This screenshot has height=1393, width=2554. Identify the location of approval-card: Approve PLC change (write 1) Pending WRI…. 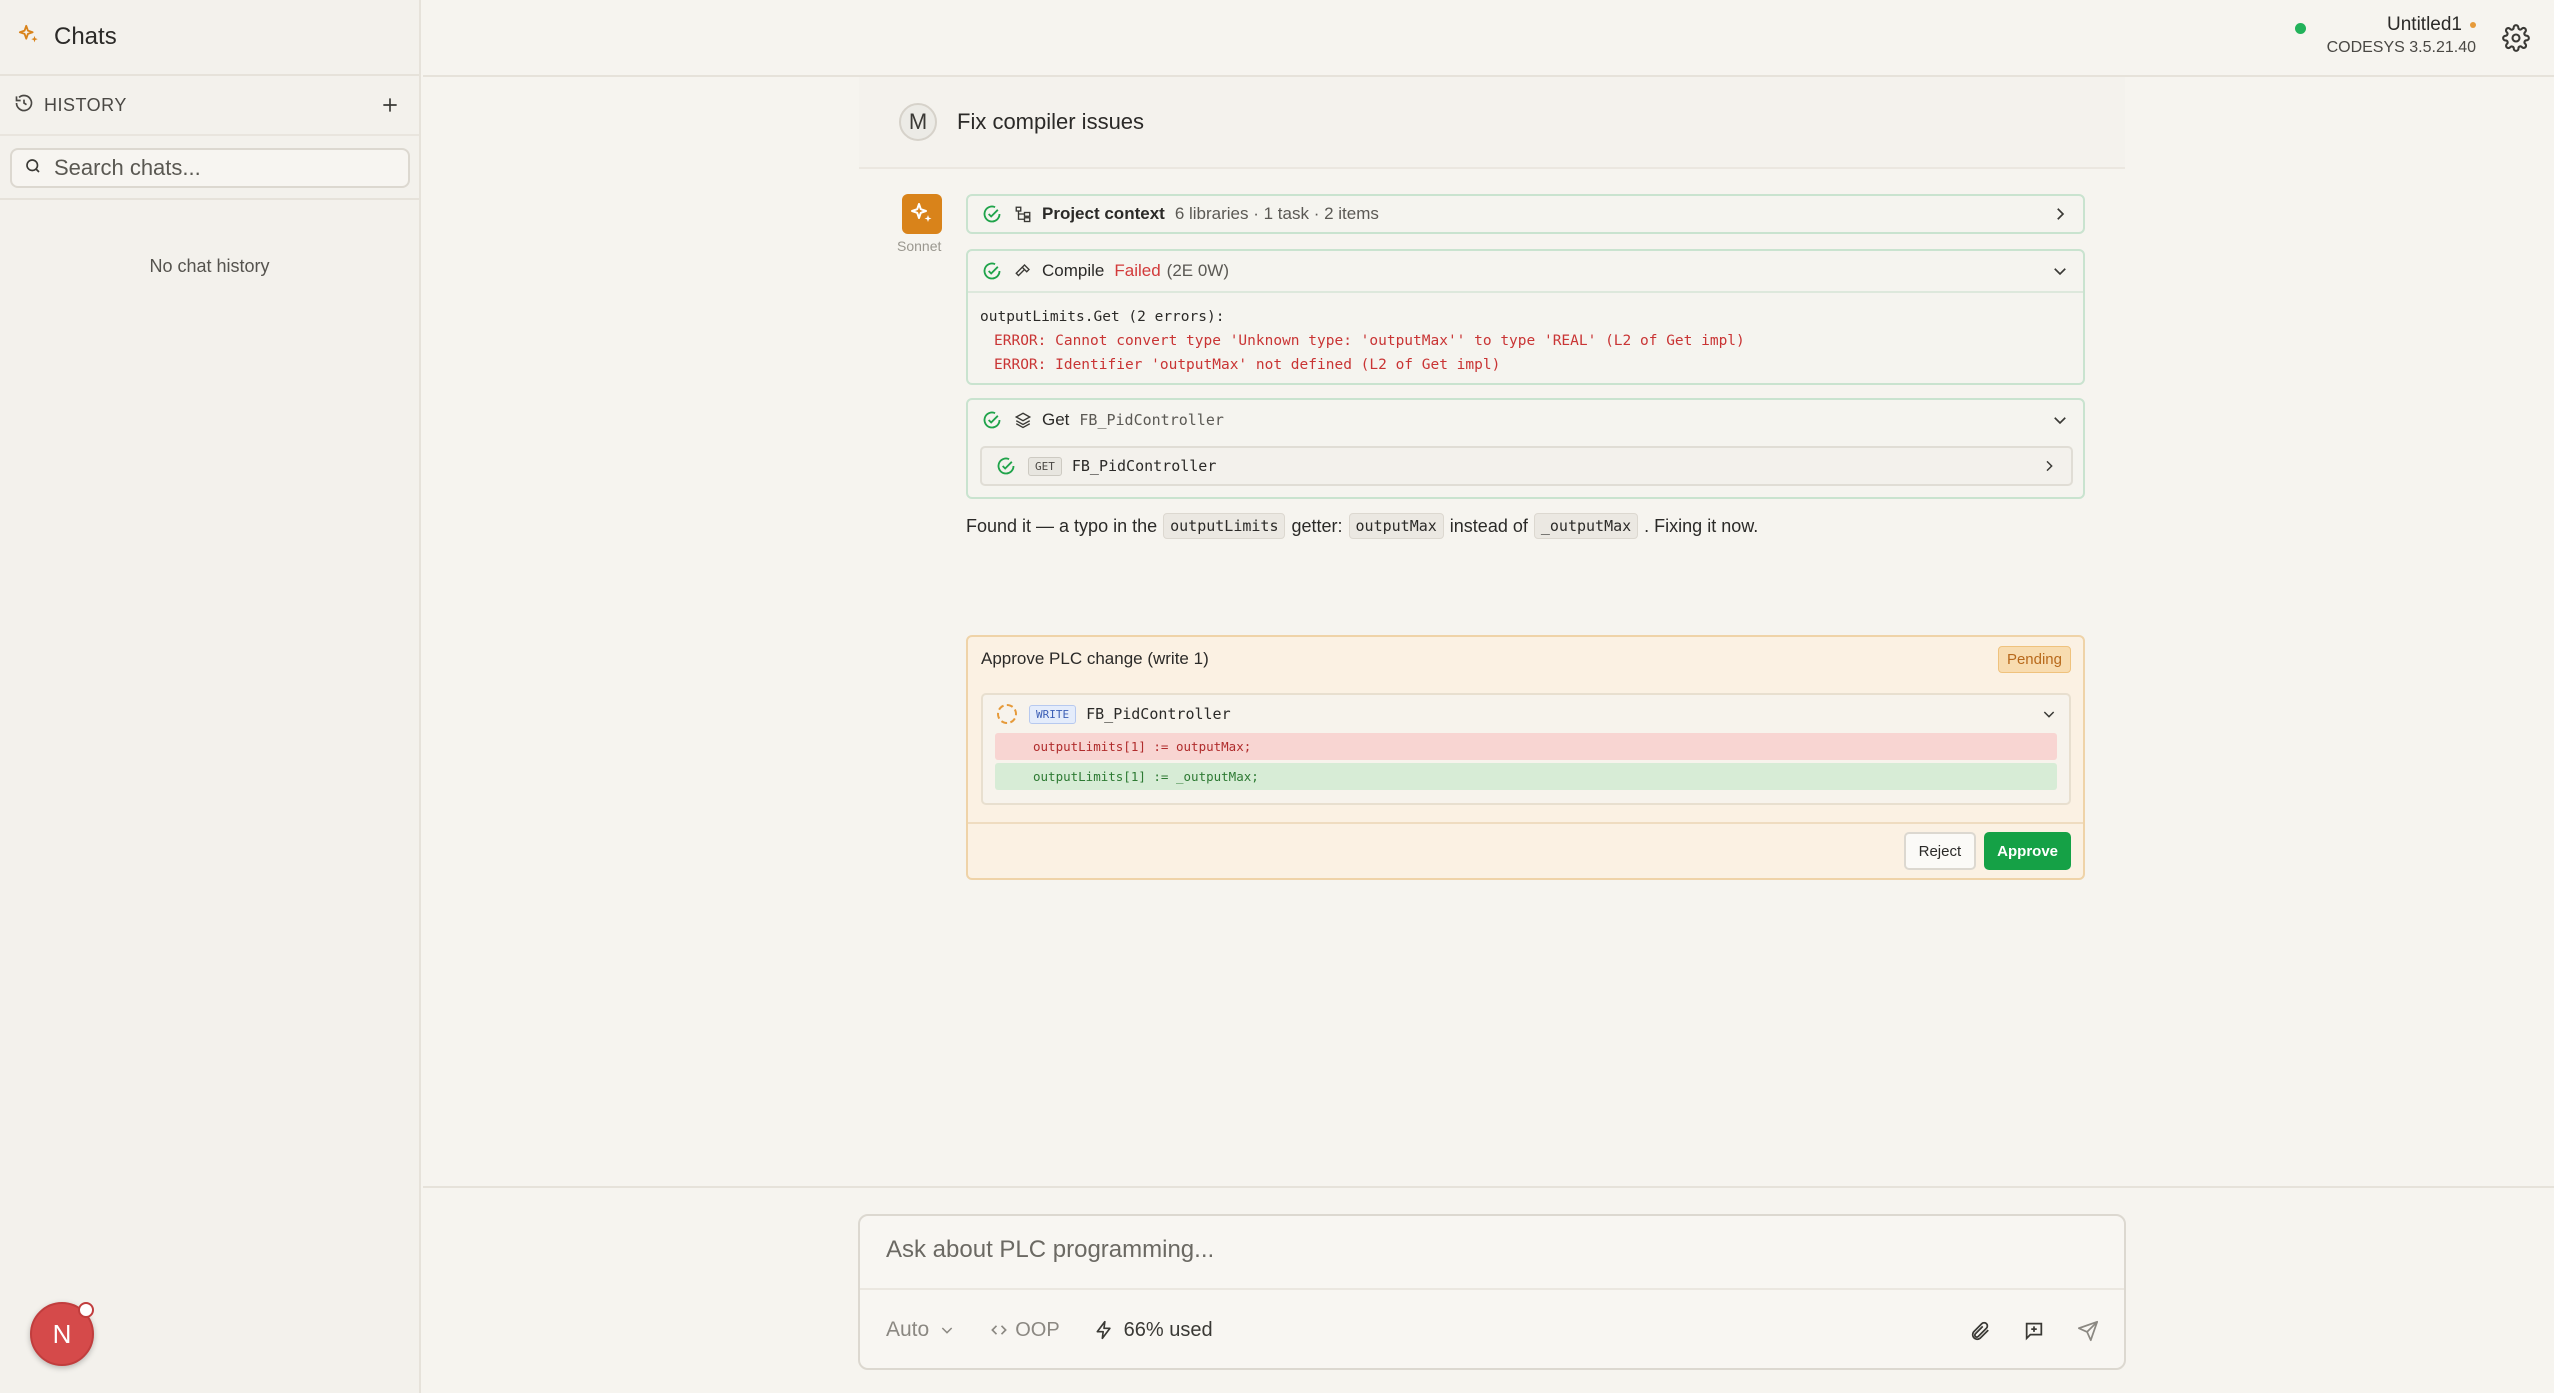
(1525, 757).